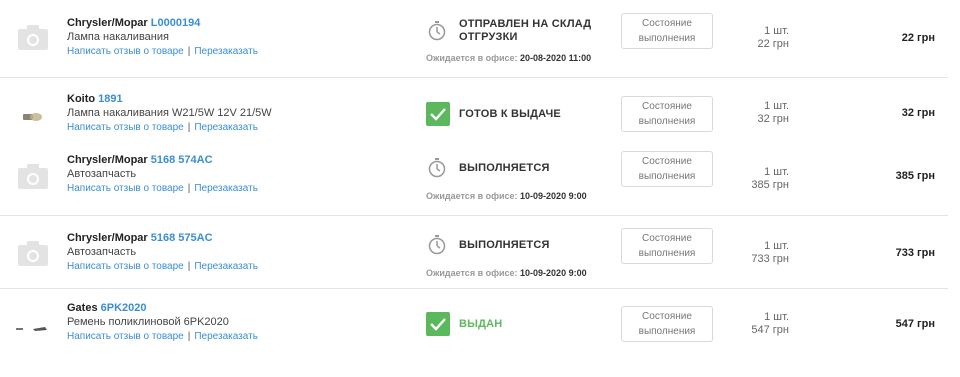 This screenshot has width=960, height=377. Describe the element at coordinates (525, 30) in the screenshot. I see `status-text: ОТПРАВЛЕН НА СКЛАД ОТГРУЗКИ` at that location.